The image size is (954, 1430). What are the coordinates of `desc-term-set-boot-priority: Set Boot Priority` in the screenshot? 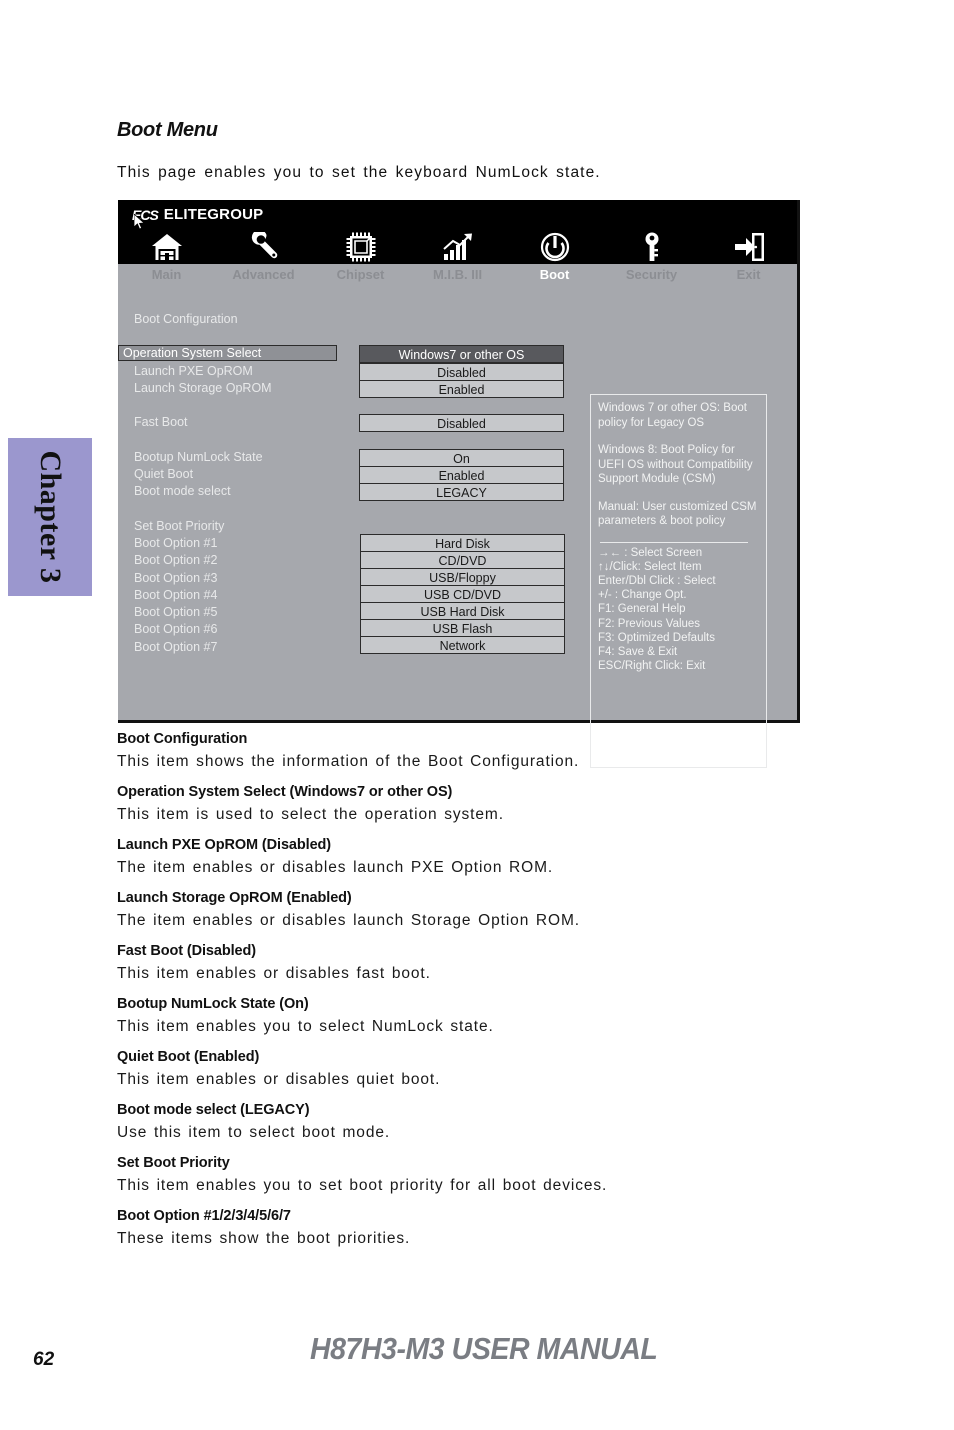 It's located at (173, 1163).